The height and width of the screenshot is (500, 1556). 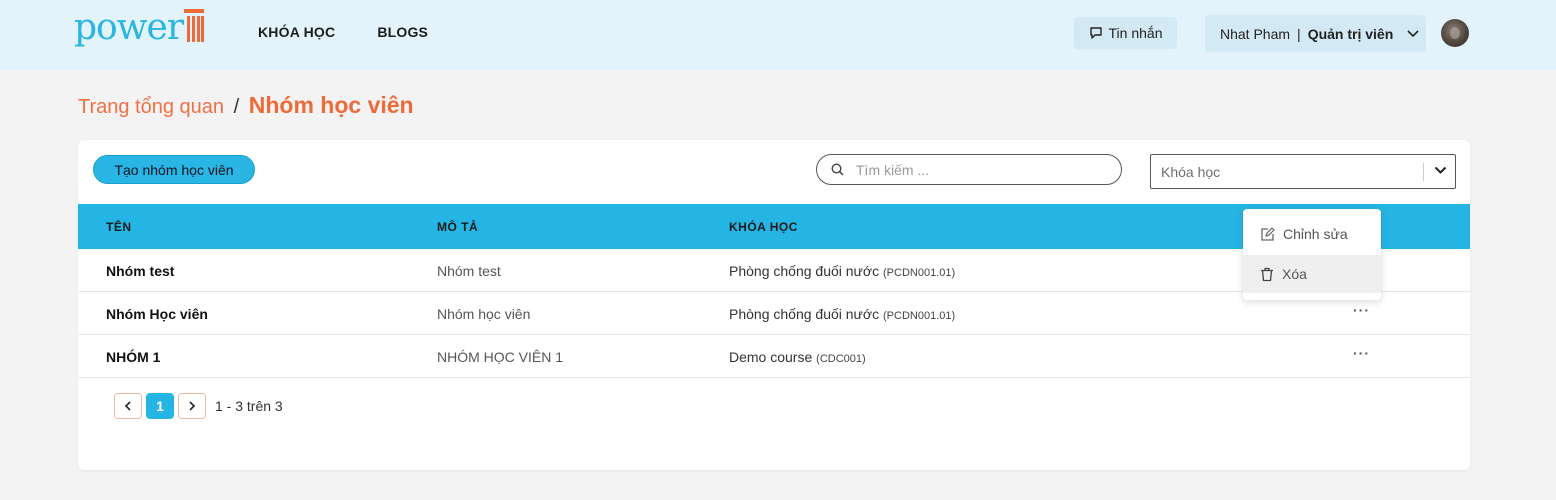 What do you see at coordinates (194, 27) in the screenshot?
I see `logo-mark-icon` at bounding box center [194, 27].